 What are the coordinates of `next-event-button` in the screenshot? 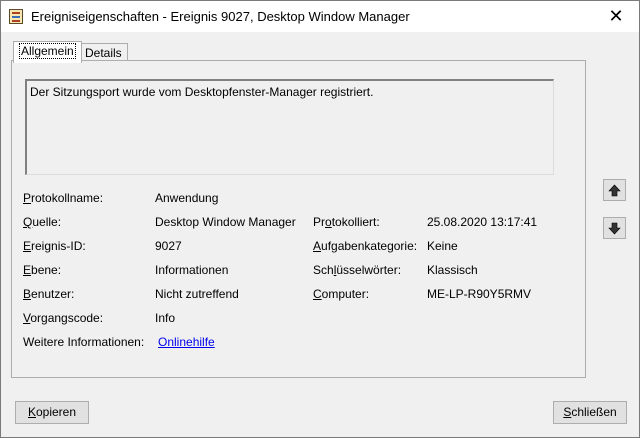 It's located at (614, 228).